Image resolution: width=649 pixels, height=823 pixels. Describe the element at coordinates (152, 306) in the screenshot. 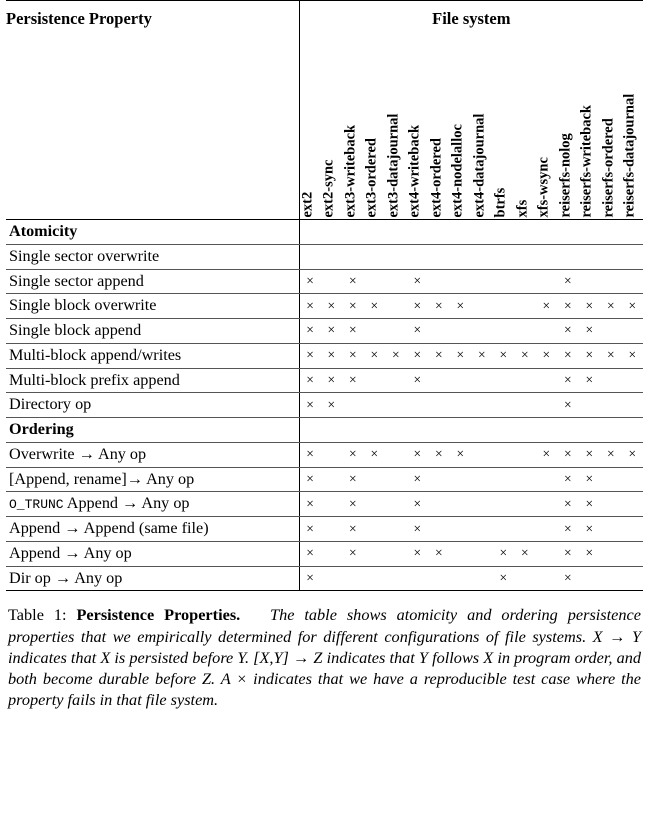

I see `property-label: Single block overwrite` at that location.